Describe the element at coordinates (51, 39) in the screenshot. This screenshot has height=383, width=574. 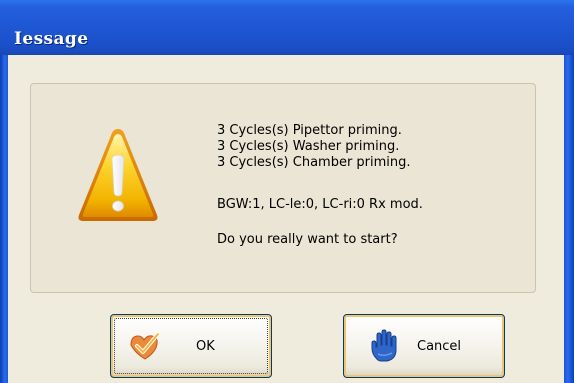
I see `window-title: Iessage` at that location.